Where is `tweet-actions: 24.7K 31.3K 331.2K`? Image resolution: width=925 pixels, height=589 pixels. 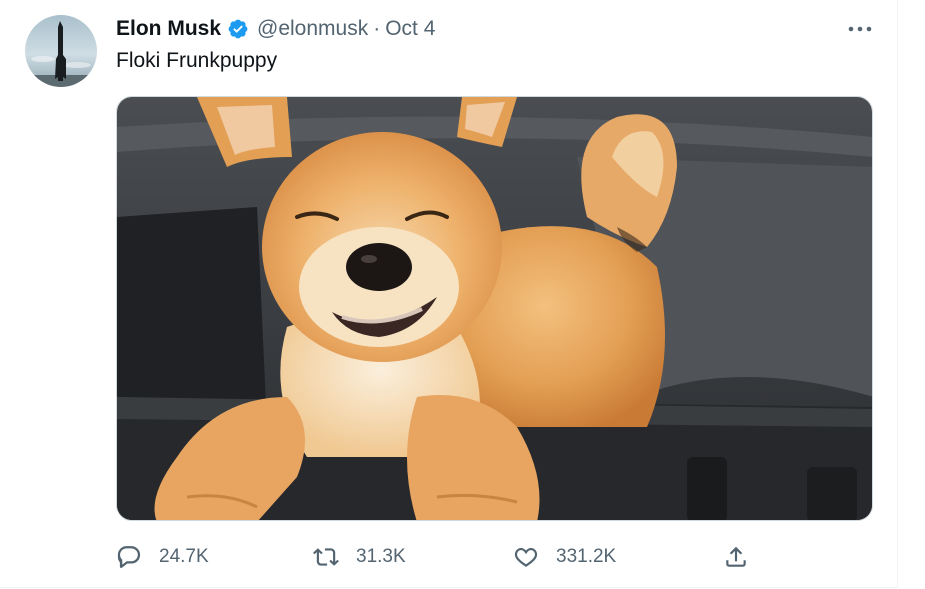
tweet-actions: 24.7K 31.3K 331.2K is located at coordinates (448, 557).